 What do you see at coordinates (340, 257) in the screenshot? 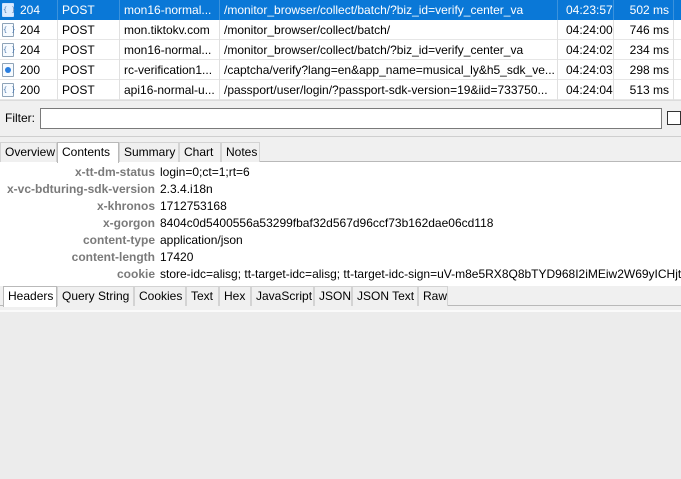
I see `header-row: content-length 17420` at bounding box center [340, 257].